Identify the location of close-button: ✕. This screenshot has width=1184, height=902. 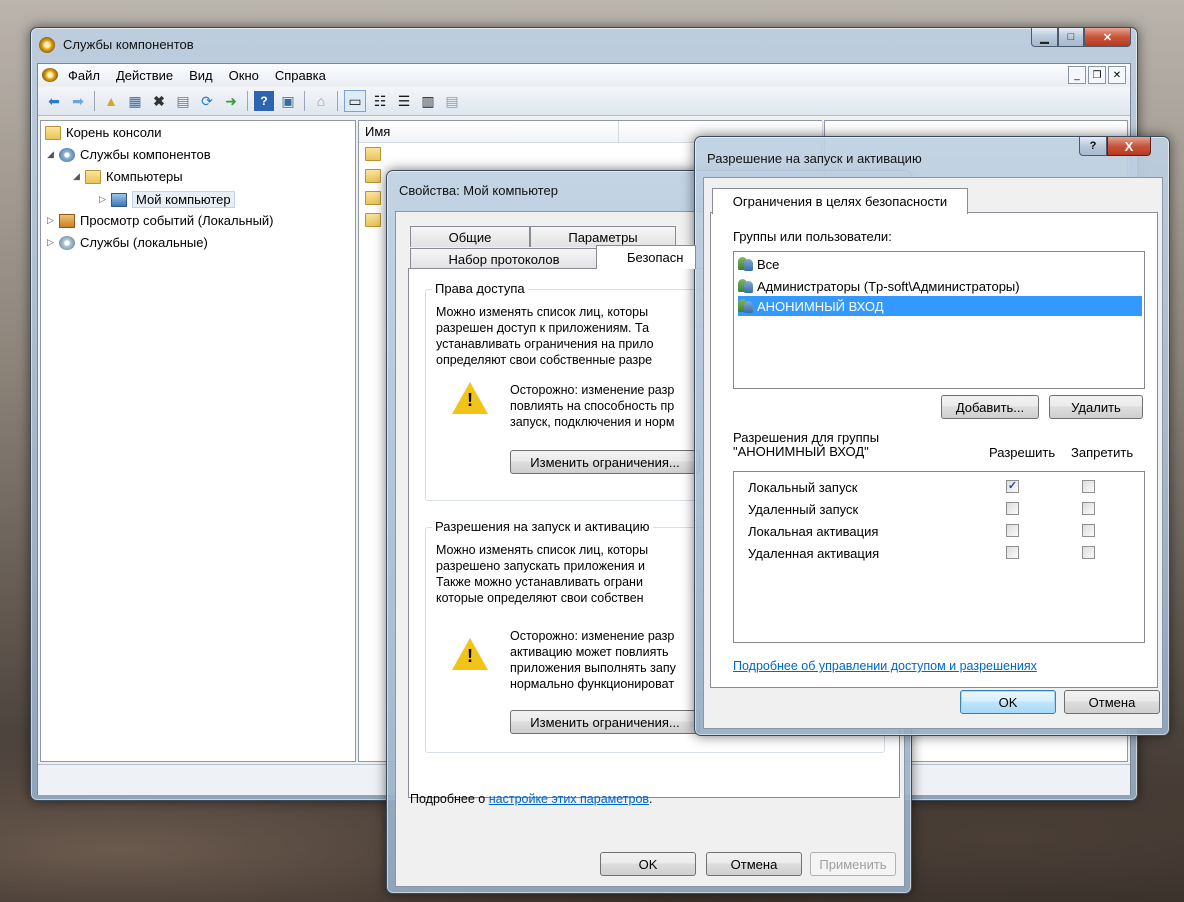
(1107, 37).